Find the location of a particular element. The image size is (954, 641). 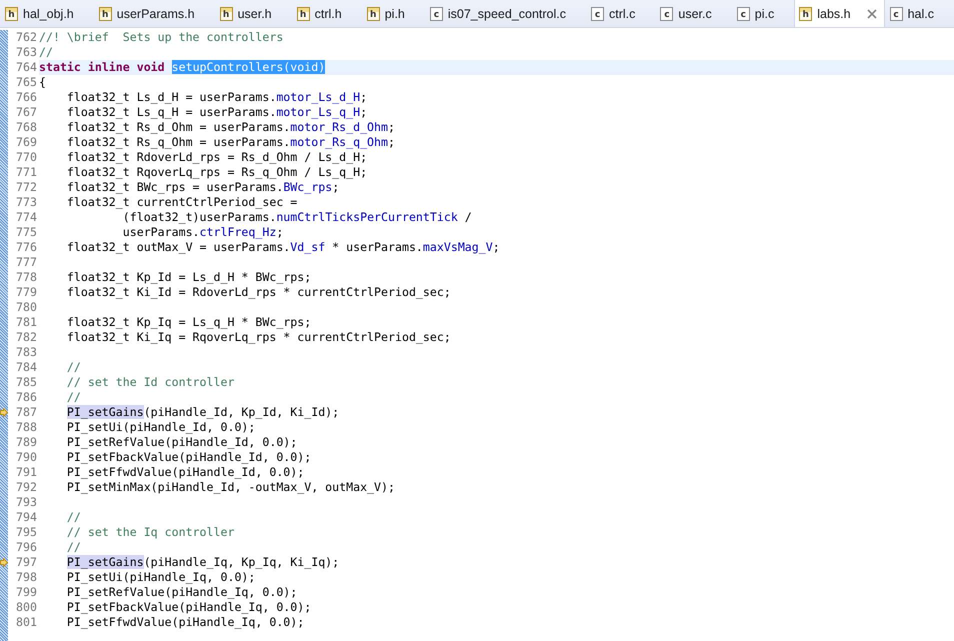

editor-tab: c hal.c is located at coordinates (919, 13).